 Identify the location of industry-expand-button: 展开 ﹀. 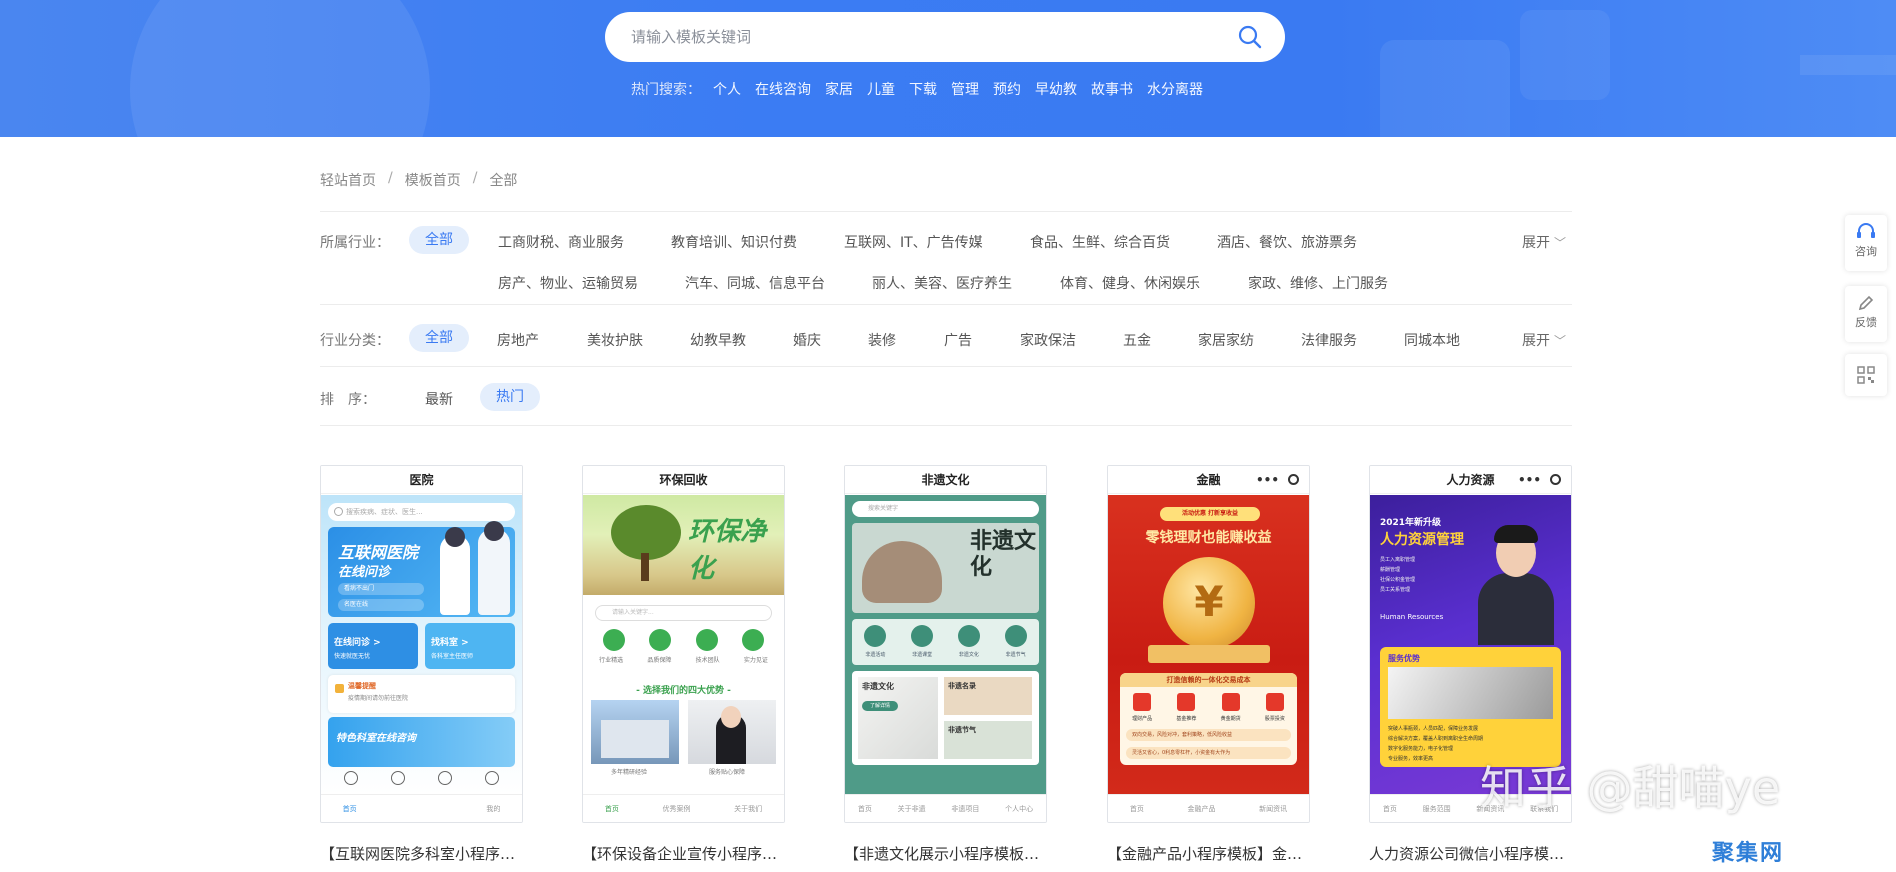
(1544, 242).